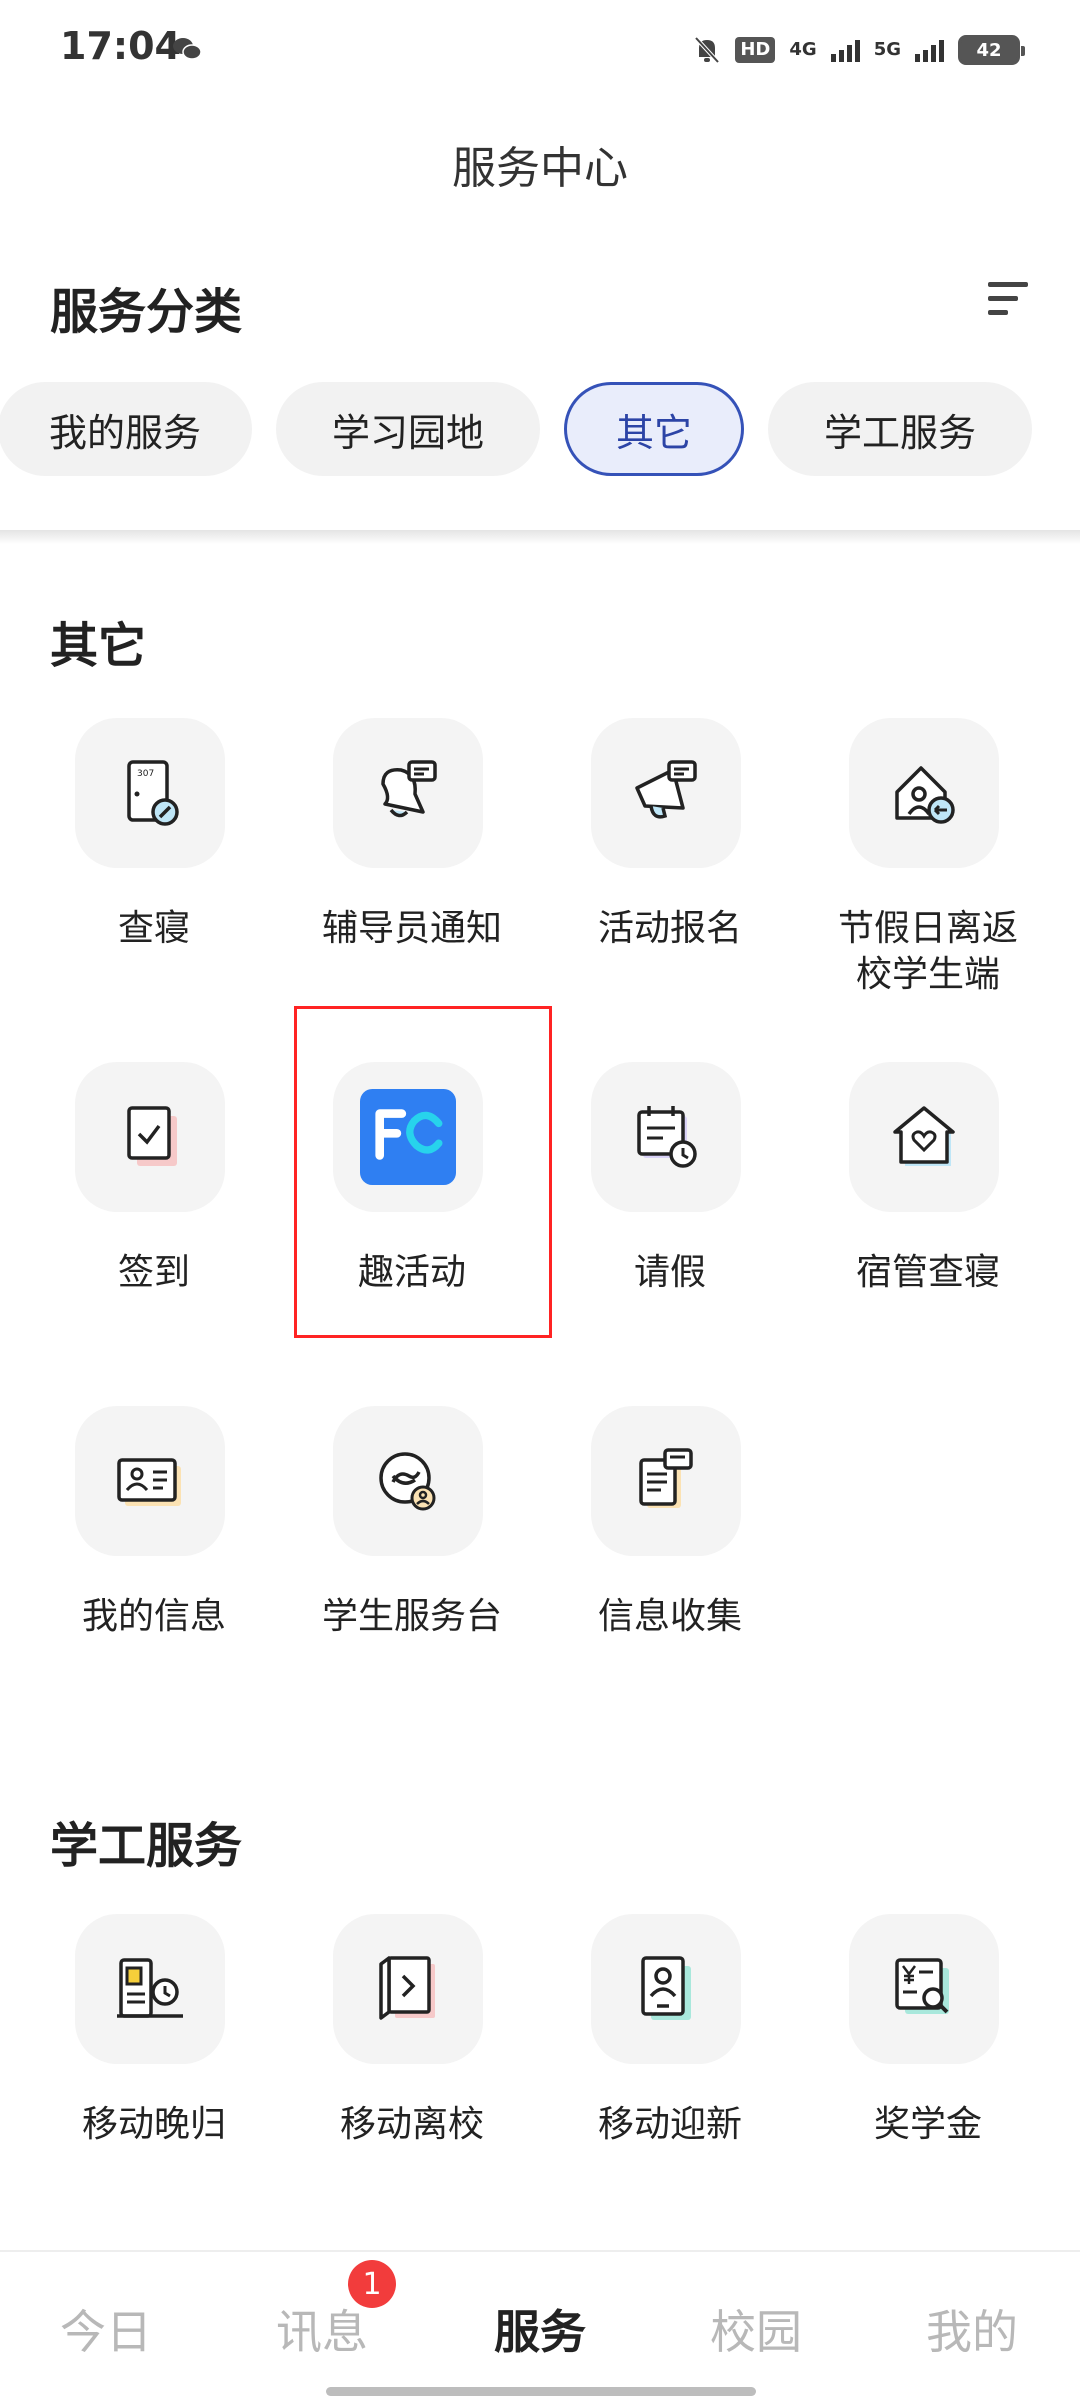 This screenshot has height=2400, width=1080. What do you see at coordinates (927, 2124) in the screenshot?
I see `tile-label: 奖学金` at bounding box center [927, 2124].